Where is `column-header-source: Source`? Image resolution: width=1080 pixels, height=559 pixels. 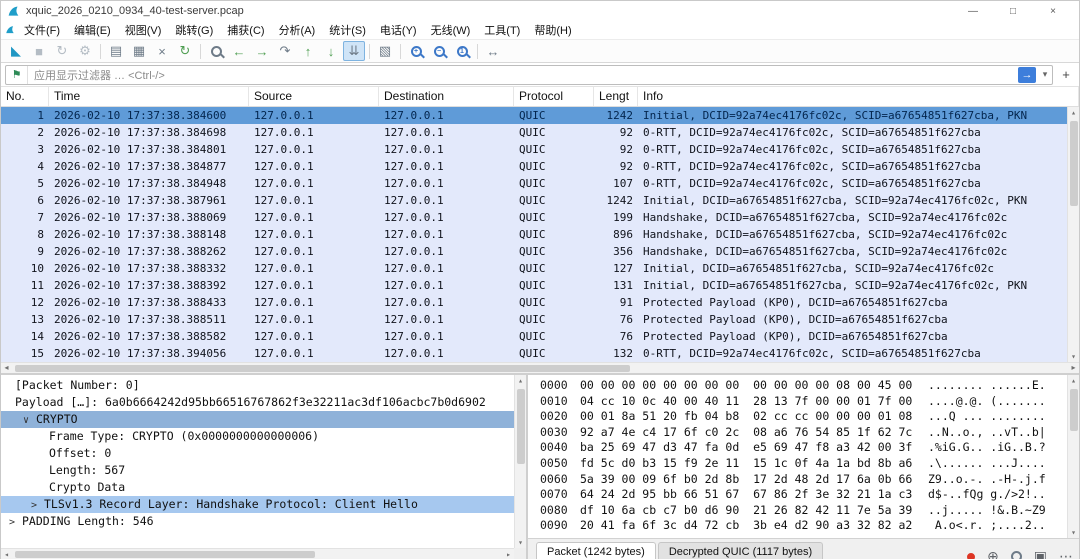 column-header-source: Source is located at coordinates (314, 96).